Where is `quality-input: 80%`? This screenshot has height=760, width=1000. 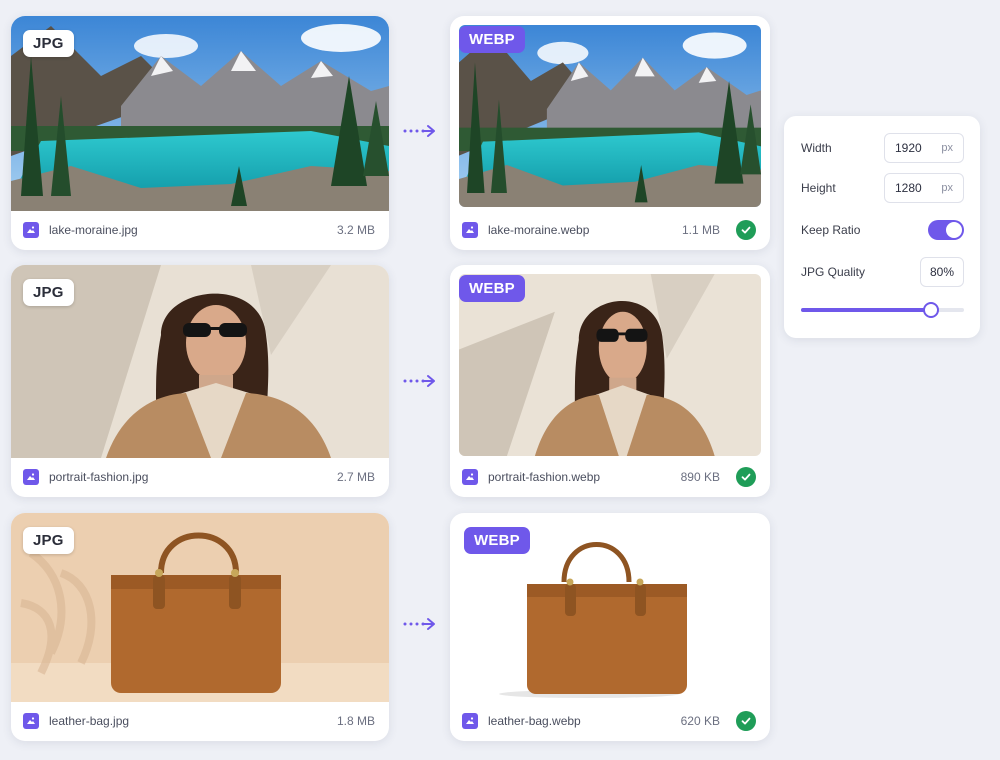
quality-input: 80% is located at coordinates (942, 272).